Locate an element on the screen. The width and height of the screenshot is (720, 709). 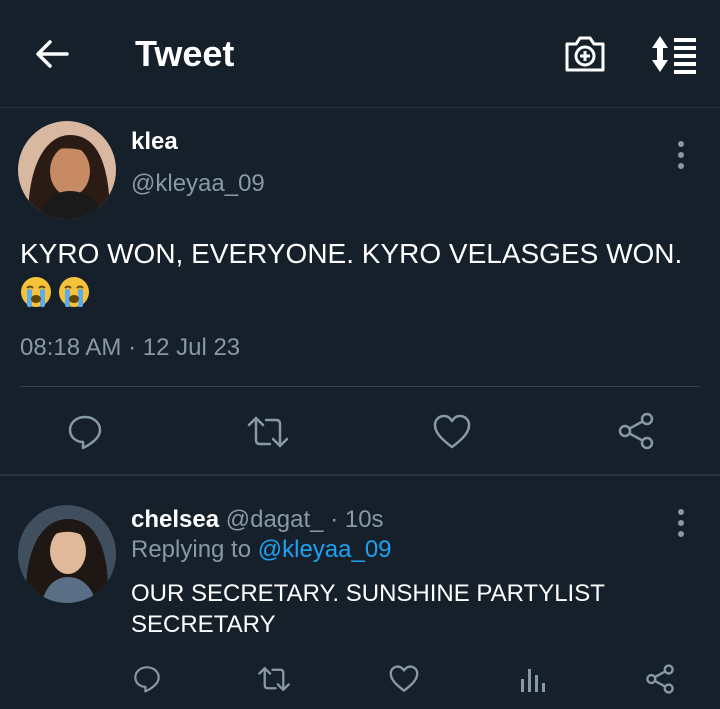
reply-author-name: chelsea @dagat_ · 10s is located at coordinates (257, 520).